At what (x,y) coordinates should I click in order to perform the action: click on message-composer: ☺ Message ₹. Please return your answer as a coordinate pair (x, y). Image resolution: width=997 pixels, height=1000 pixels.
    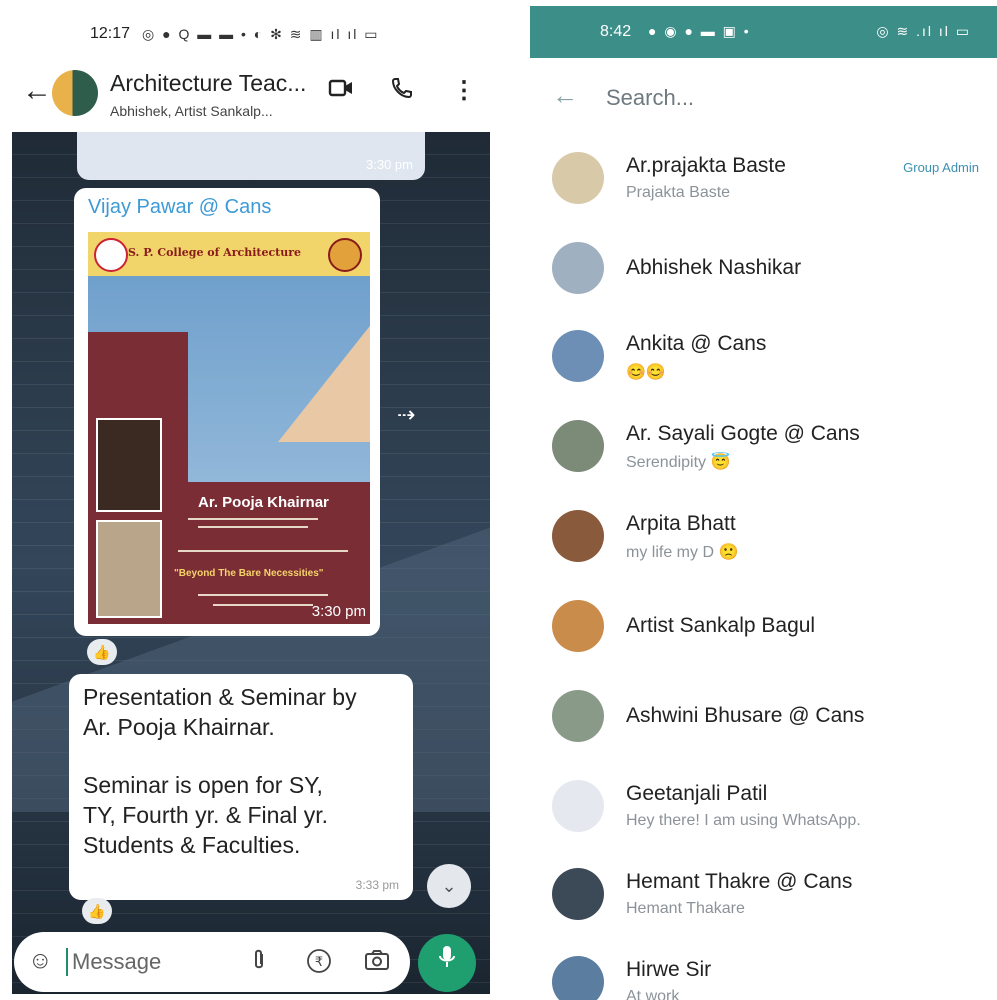
    Looking at the image, I should click on (212, 962).